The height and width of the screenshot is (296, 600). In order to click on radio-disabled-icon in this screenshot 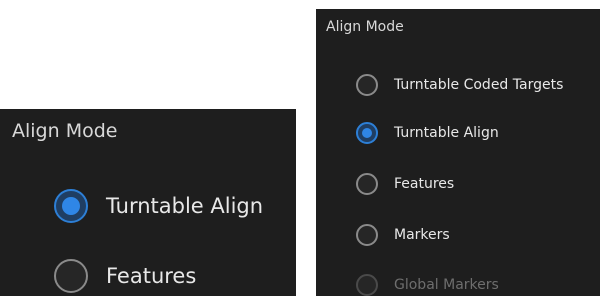, I will do `click(367, 285)`.